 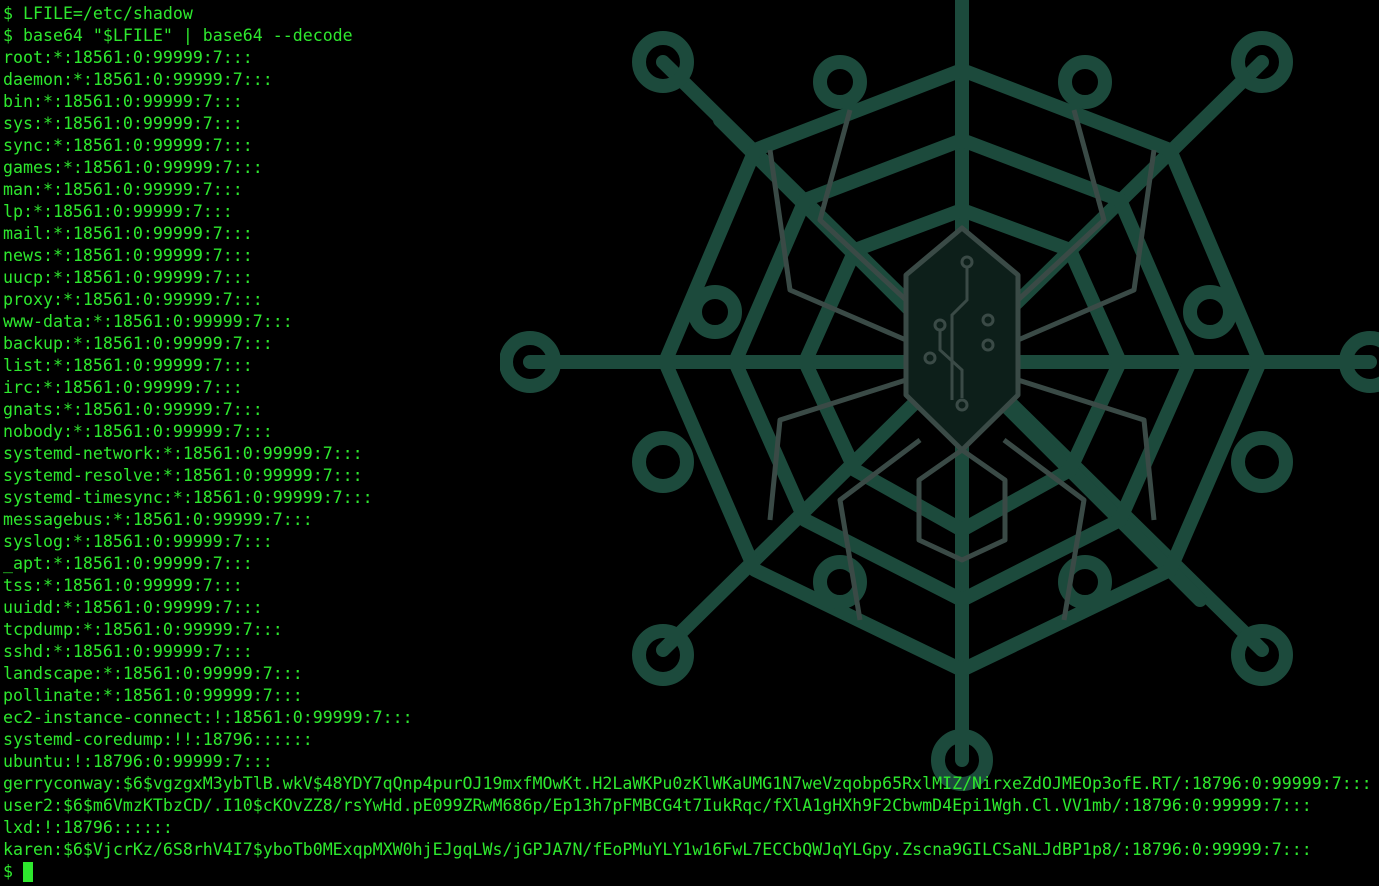 What do you see at coordinates (153, 673) in the screenshot?
I see `terminal-line: landscape:*:18561:0:99999:7:::` at bounding box center [153, 673].